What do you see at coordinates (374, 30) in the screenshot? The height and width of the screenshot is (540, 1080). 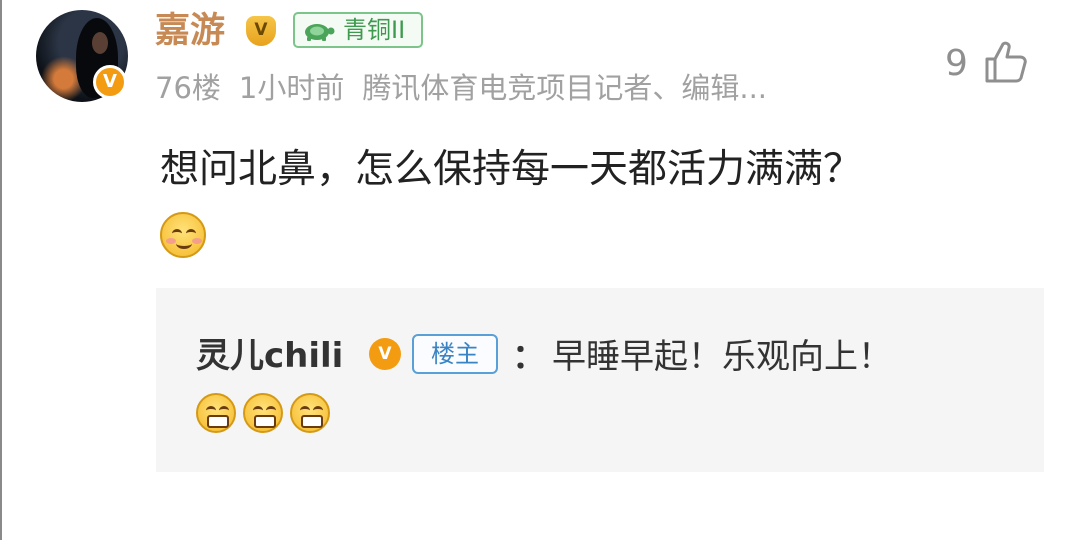 I see `level-badge-label: 青铜II` at bounding box center [374, 30].